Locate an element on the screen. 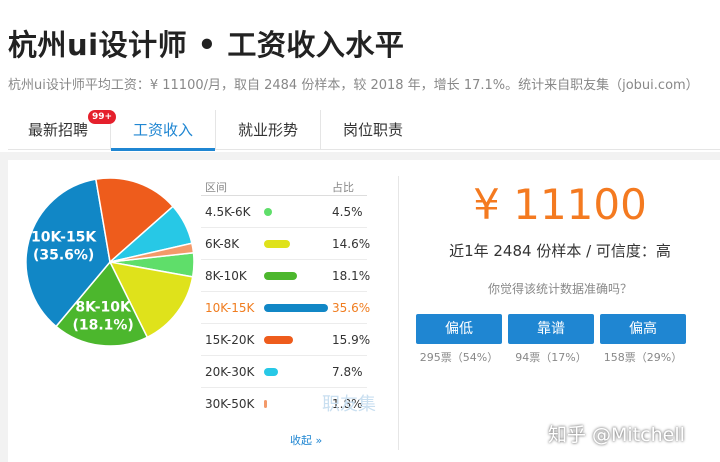  share-percent: 7.8% is located at coordinates (347, 372).